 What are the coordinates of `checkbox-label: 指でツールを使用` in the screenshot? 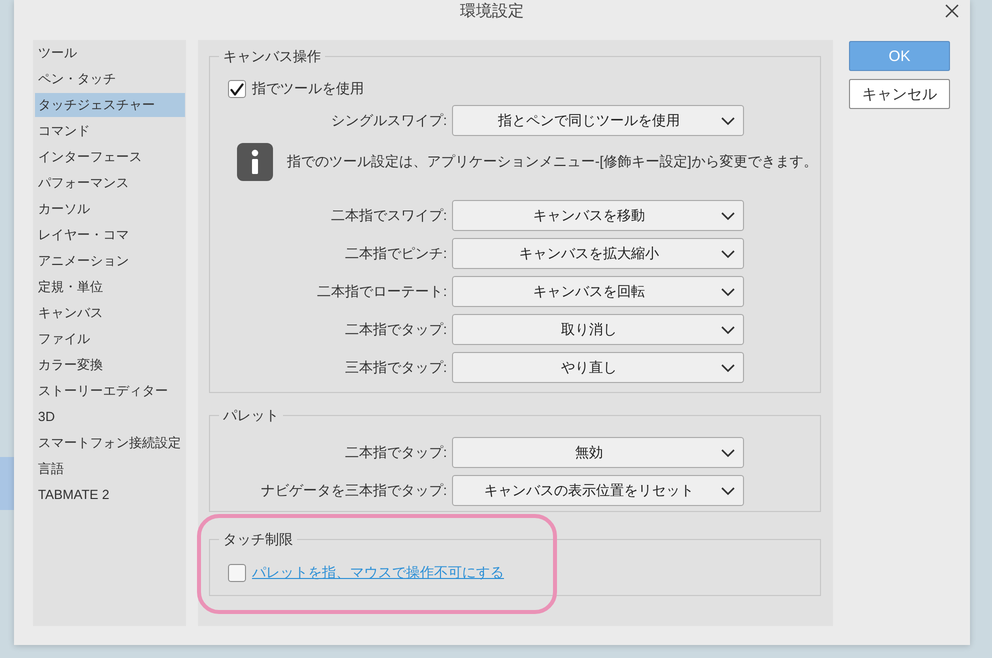 It's located at (308, 89).